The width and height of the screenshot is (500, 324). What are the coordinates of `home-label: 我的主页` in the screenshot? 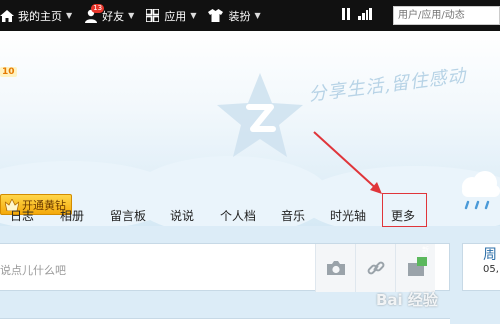 It's located at (40, 16).